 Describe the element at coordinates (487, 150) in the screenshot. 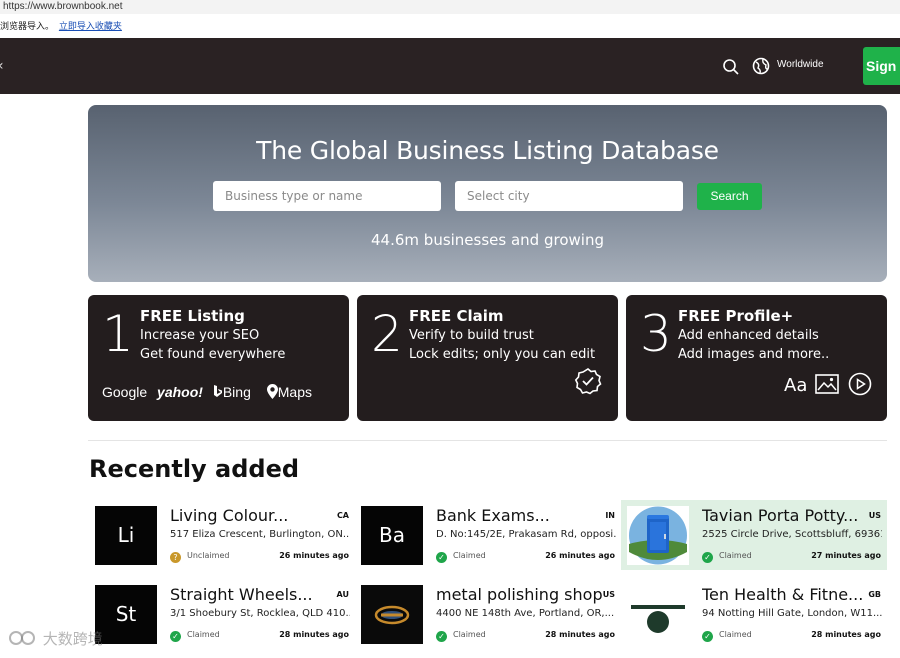

I see `hero-title: The Global Business Listing Database` at that location.